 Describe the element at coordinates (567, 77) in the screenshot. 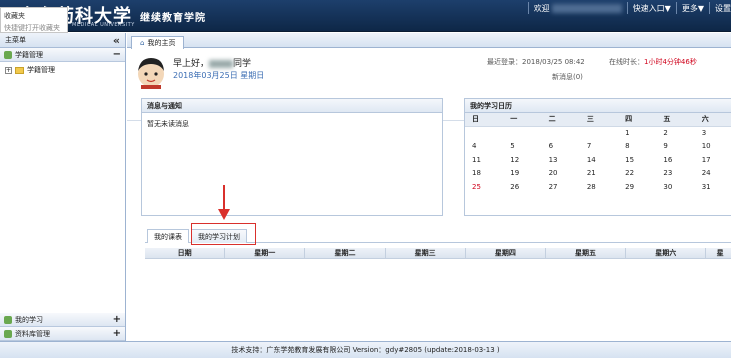

I see `new-messages-link: 新消息(0)` at that location.